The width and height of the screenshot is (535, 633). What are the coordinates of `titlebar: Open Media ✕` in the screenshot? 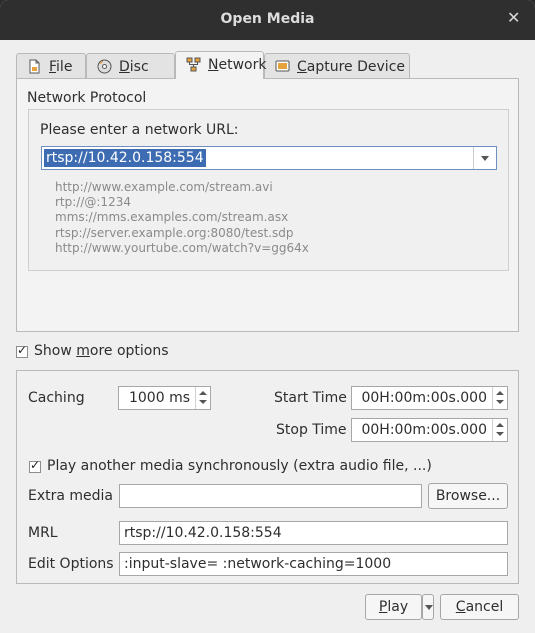 It's located at (267, 20).